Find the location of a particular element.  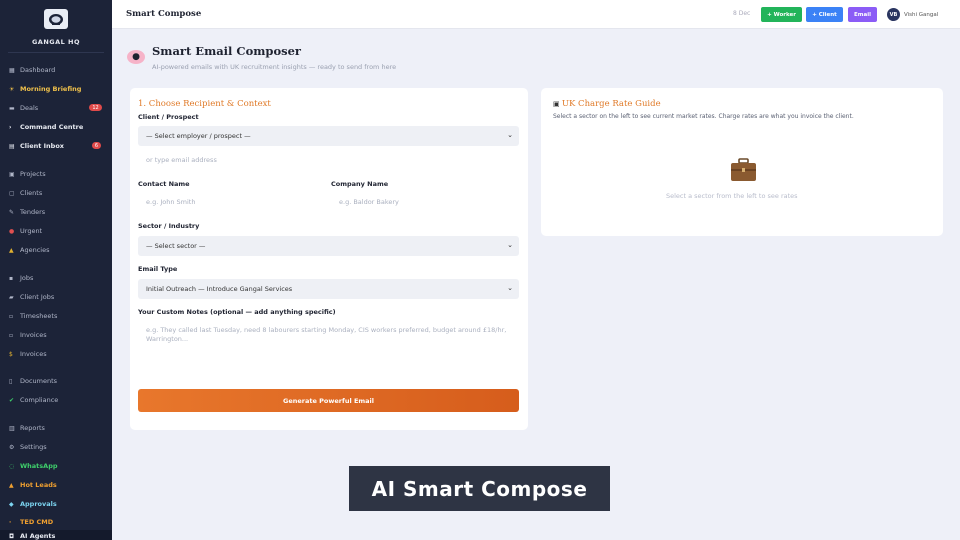

topbar-date: 8 Dec is located at coordinates (742, 13).